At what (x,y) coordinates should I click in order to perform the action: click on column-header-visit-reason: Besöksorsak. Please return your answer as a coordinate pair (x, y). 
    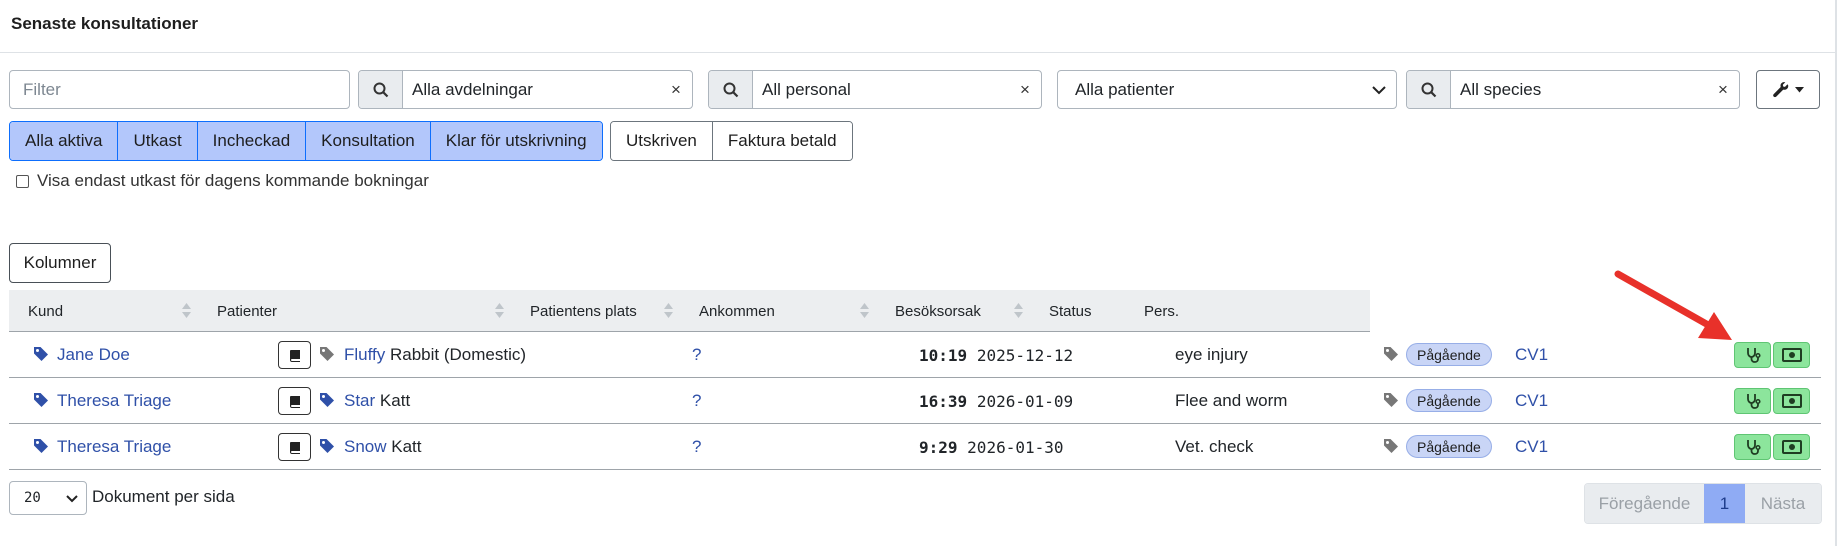
    Looking at the image, I should click on (938, 311).